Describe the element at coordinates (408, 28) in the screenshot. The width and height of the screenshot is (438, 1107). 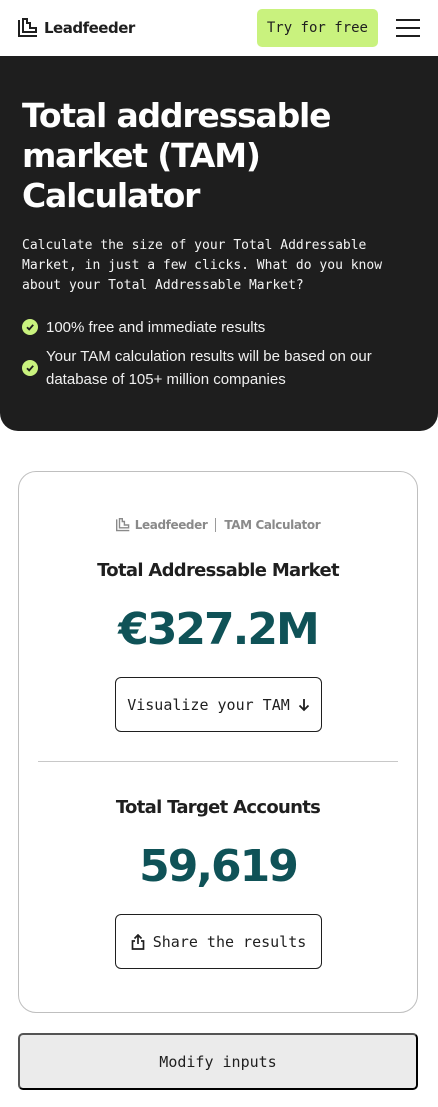
I see `menu-icon` at that location.